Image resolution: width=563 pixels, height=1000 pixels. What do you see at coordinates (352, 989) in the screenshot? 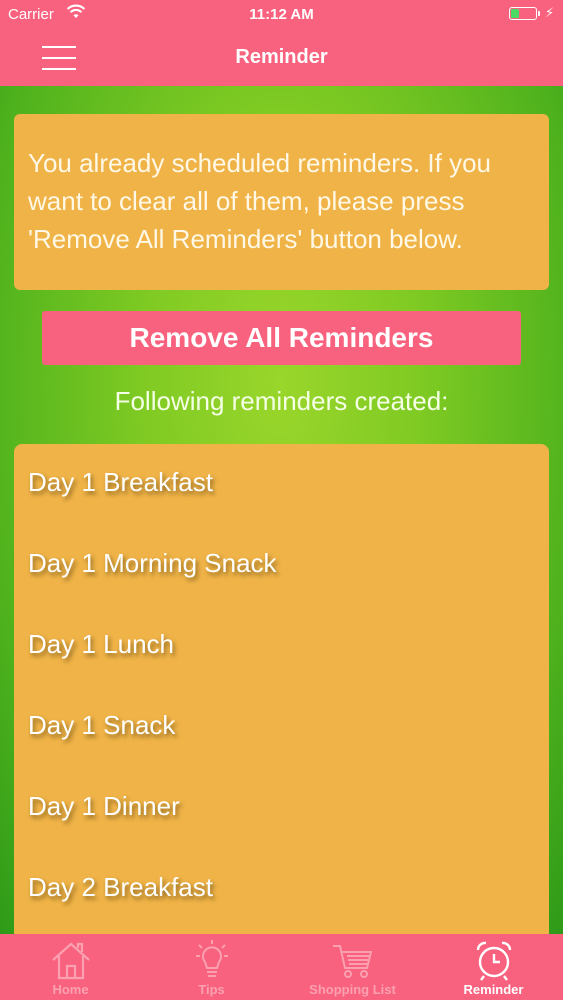
I see `tab-label: Shopping List` at bounding box center [352, 989].